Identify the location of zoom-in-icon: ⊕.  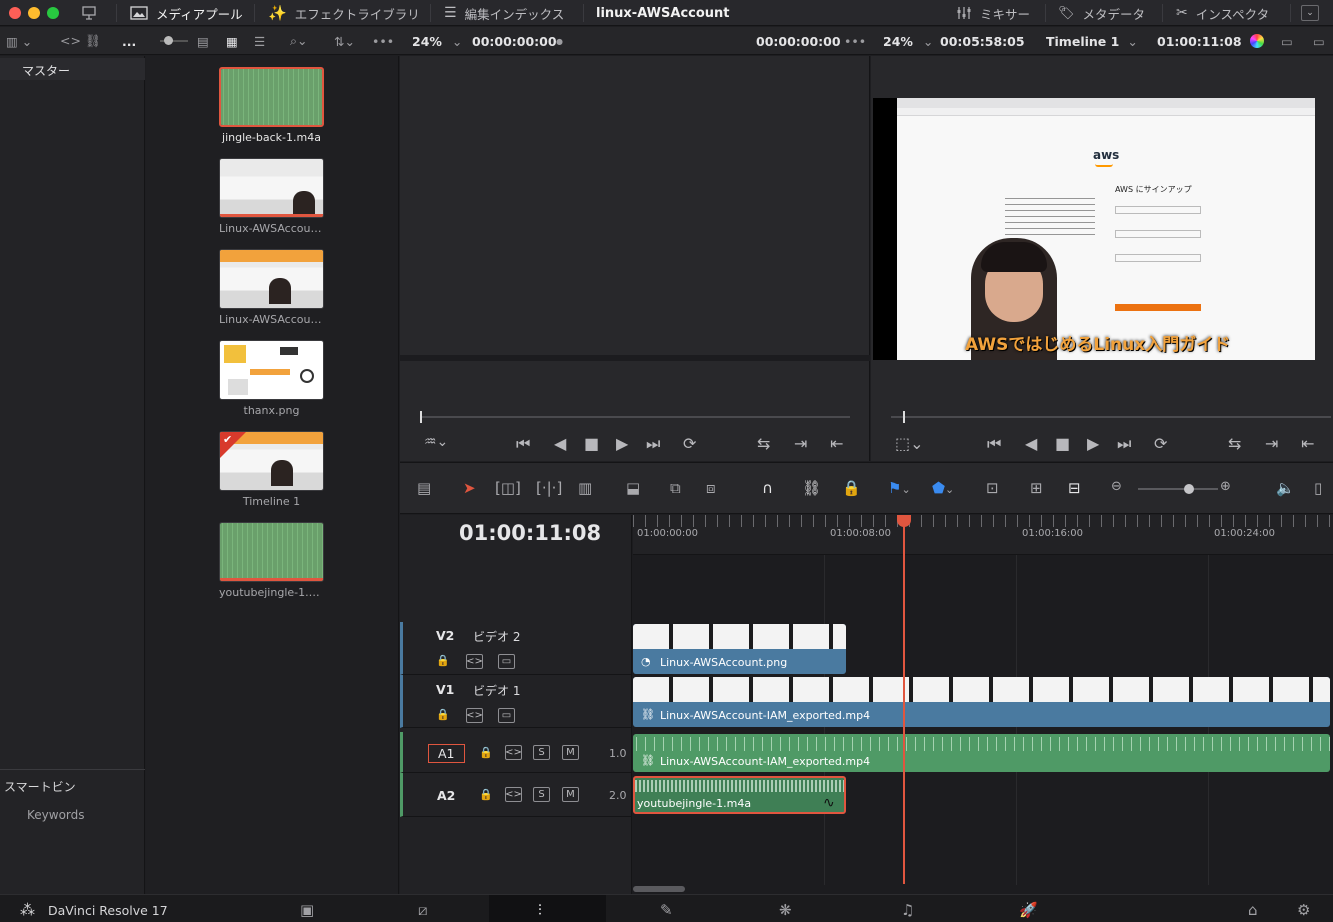
(1225, 486).